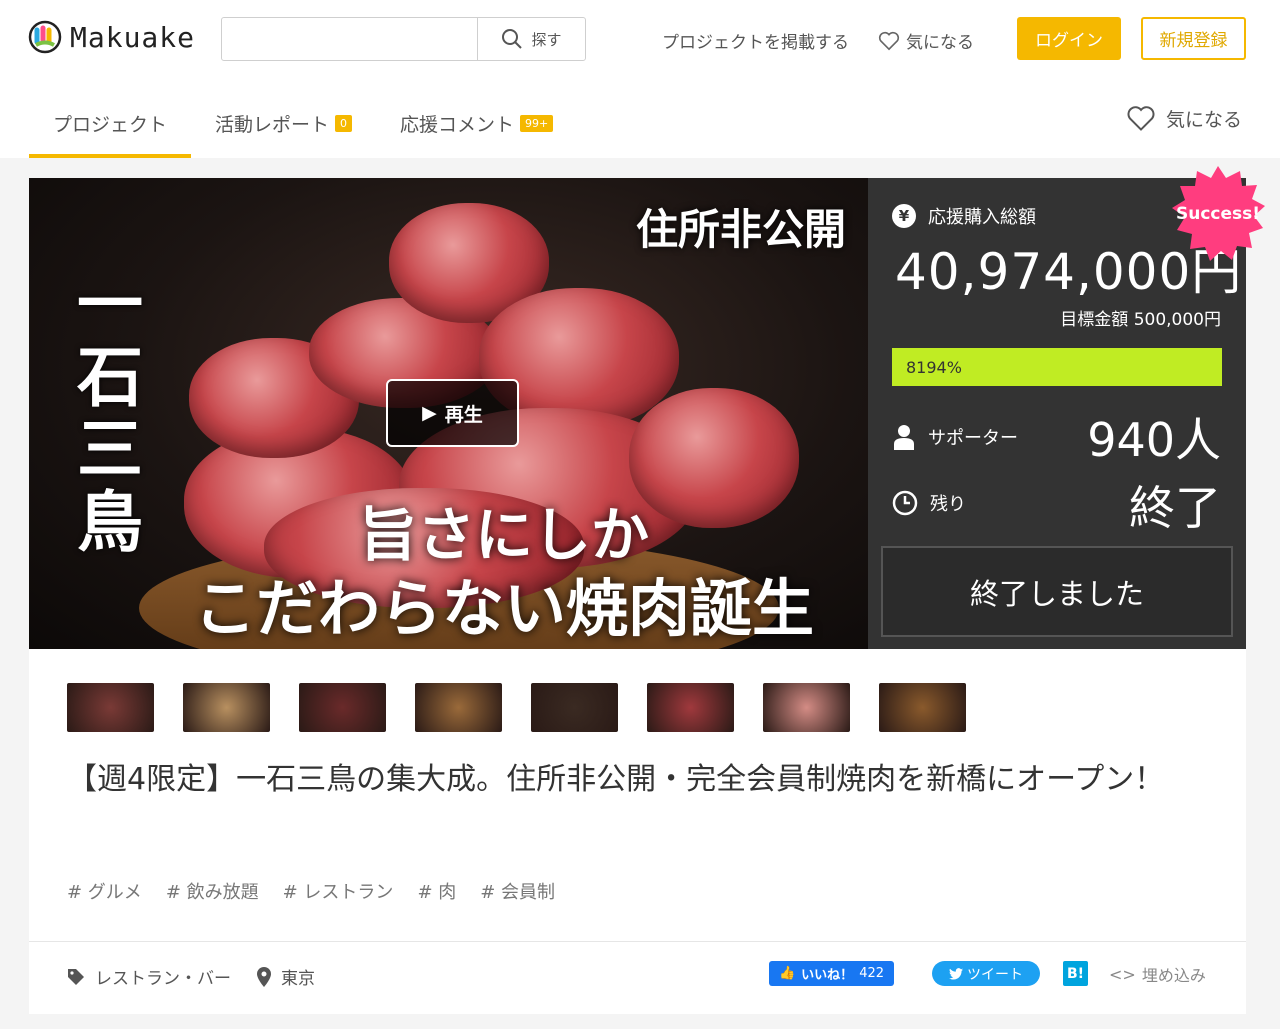  I want to click on location-pin-icon, so click(264, 976).